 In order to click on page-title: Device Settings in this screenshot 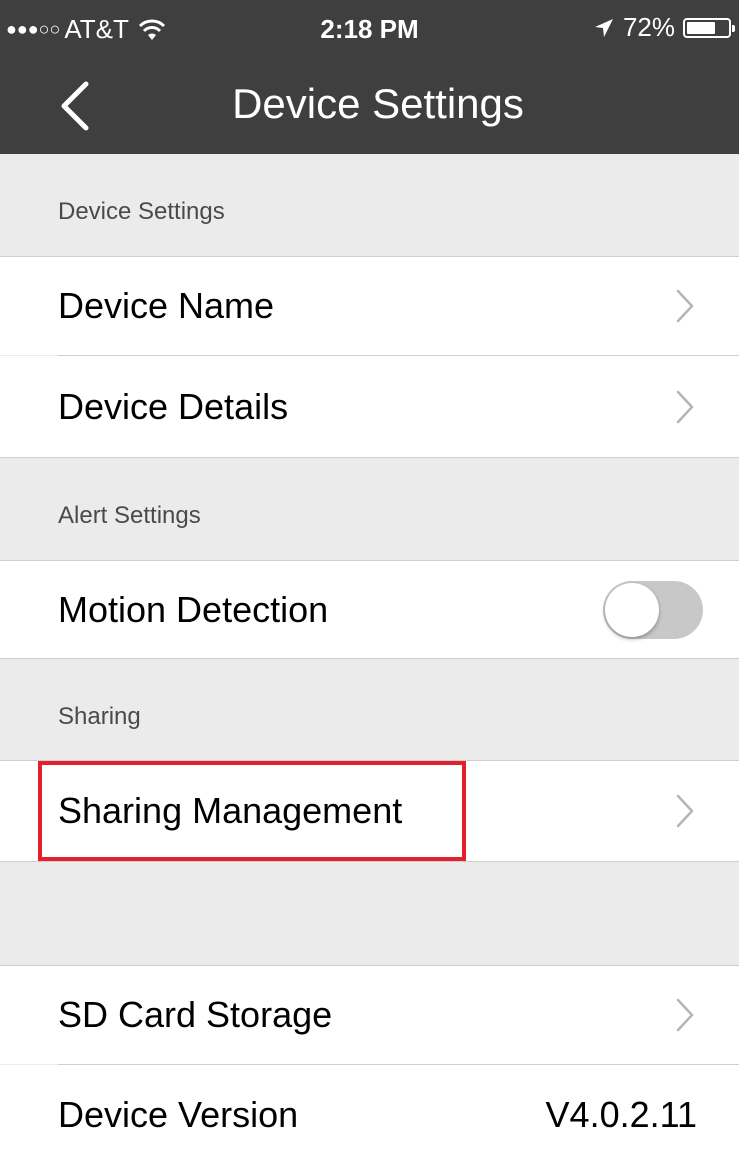, I will do `click(378, 103)`.